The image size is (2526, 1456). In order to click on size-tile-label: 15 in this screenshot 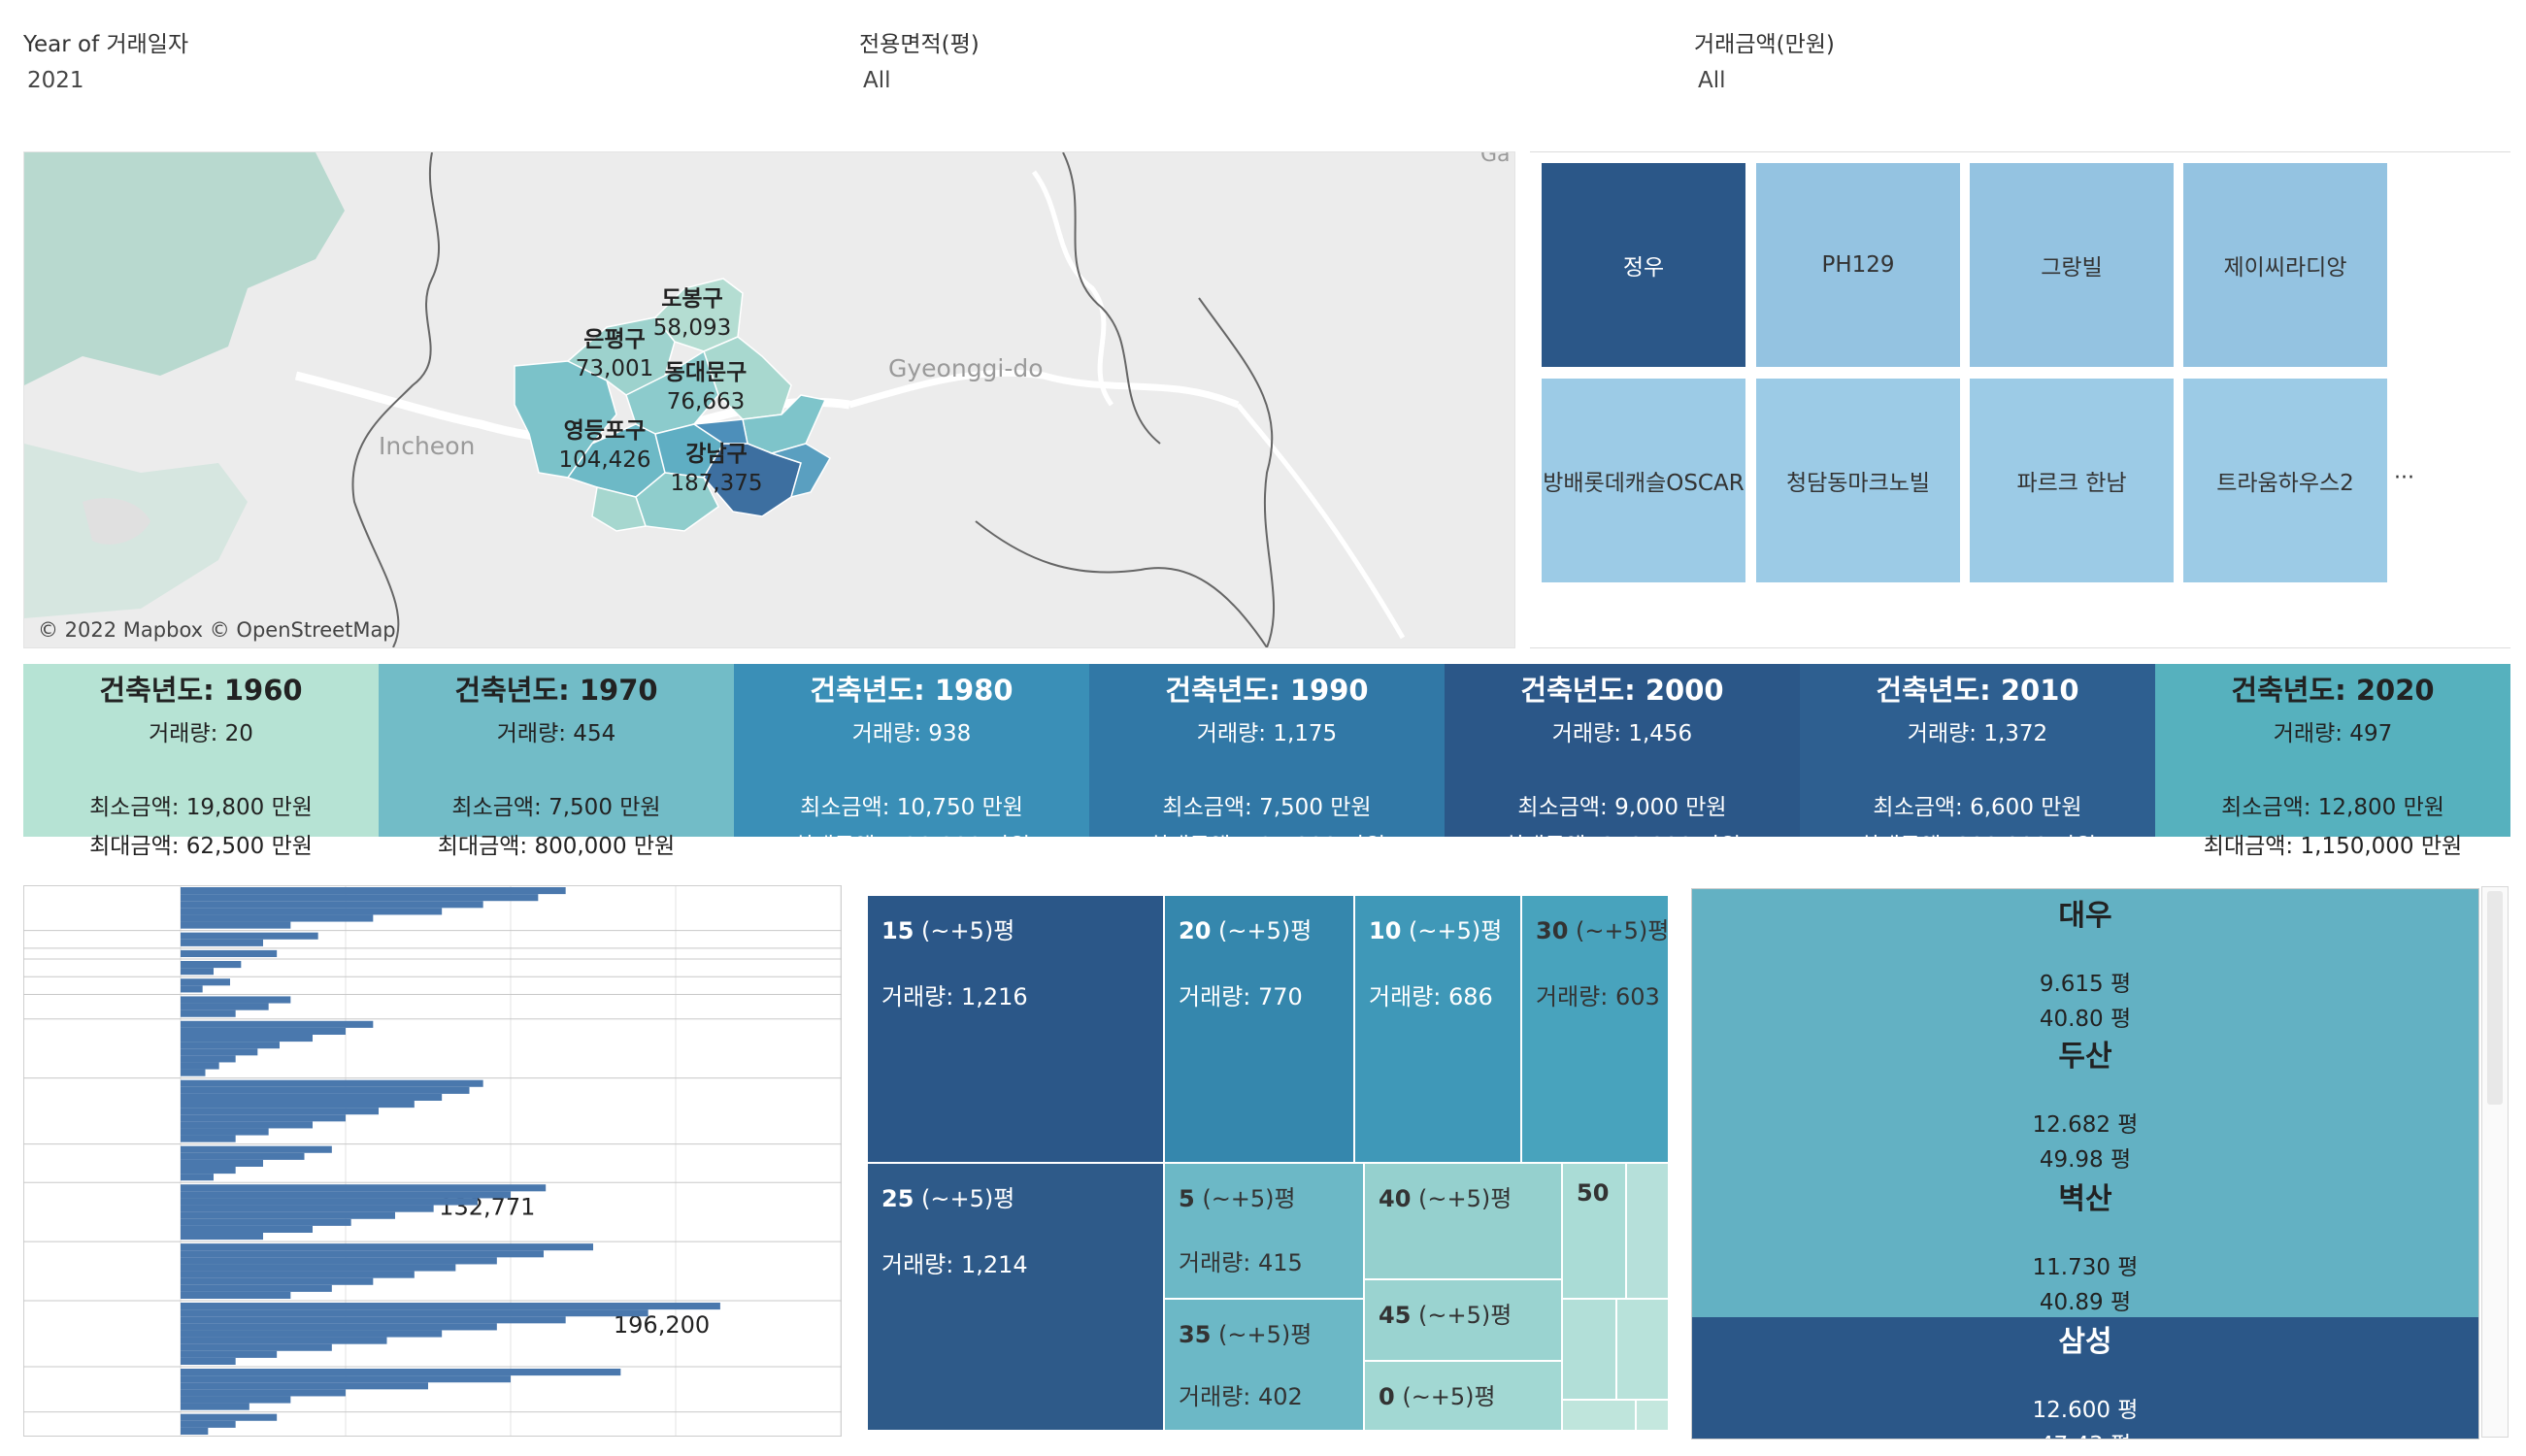, I will do `click(897, 930)`.